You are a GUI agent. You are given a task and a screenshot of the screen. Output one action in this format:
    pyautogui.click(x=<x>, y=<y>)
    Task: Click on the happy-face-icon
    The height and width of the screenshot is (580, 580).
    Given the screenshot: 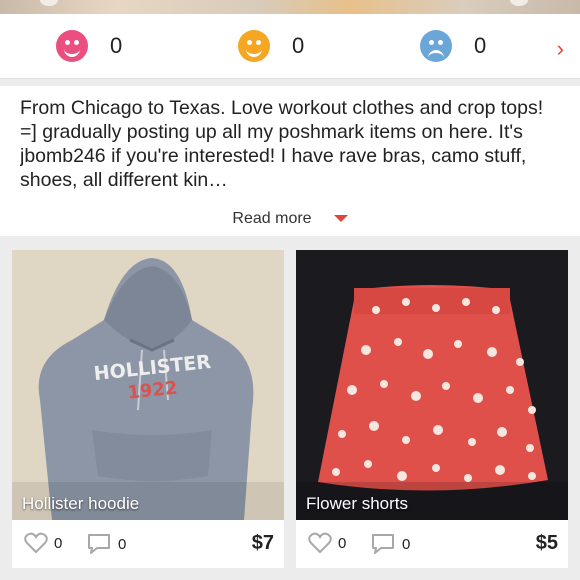 What is the action you would take?
    pyautogui.click(x=72, y=46)
    